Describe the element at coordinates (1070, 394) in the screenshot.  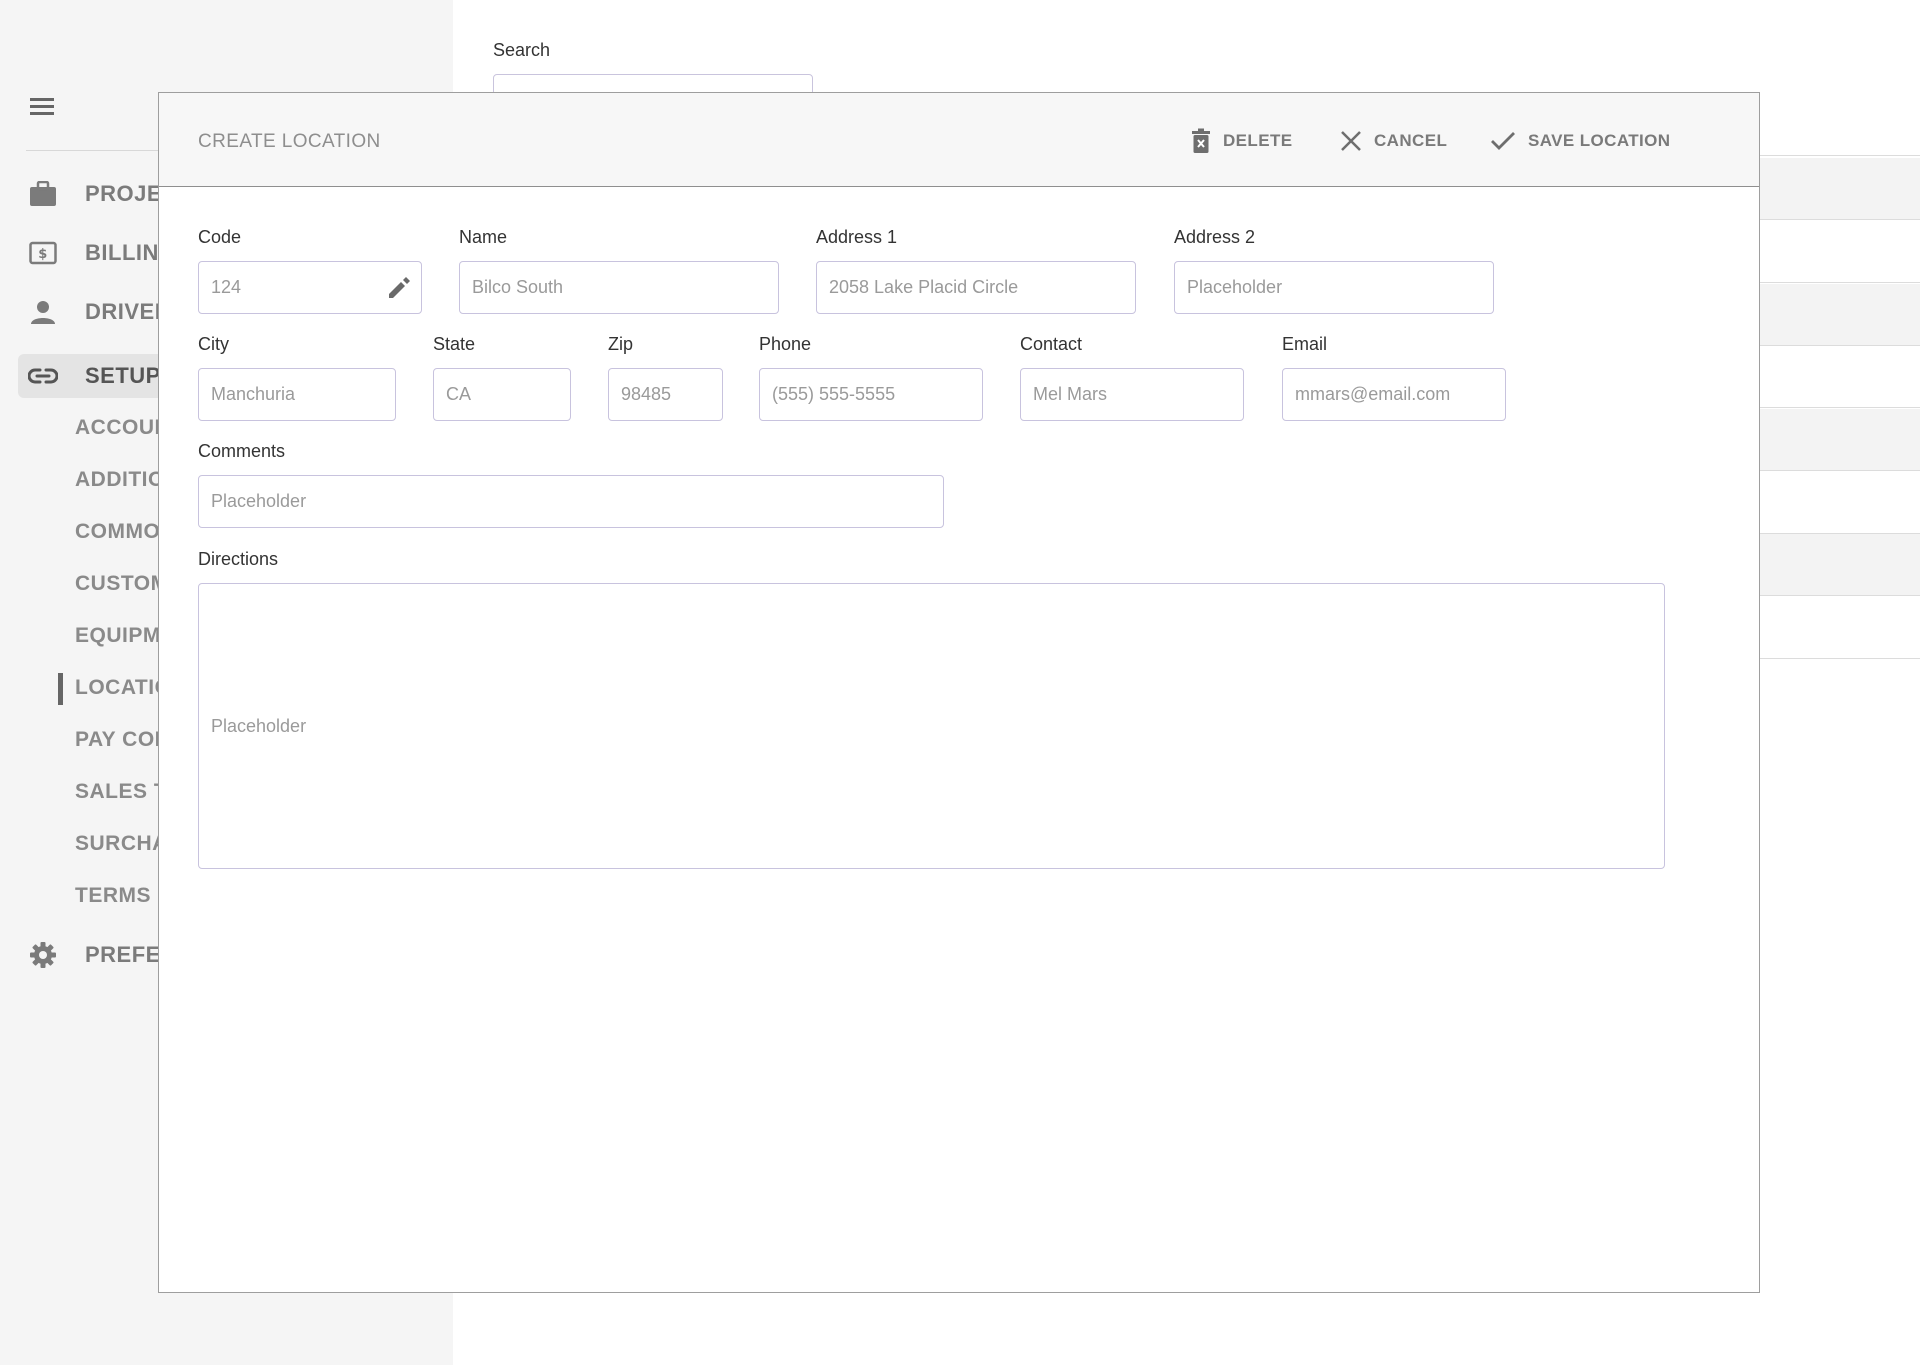
I see `contact-value: Mel Mars` at that location.